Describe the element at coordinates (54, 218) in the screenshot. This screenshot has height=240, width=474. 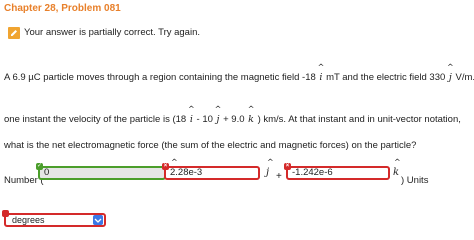
I see `units-select: degrees` at that location.